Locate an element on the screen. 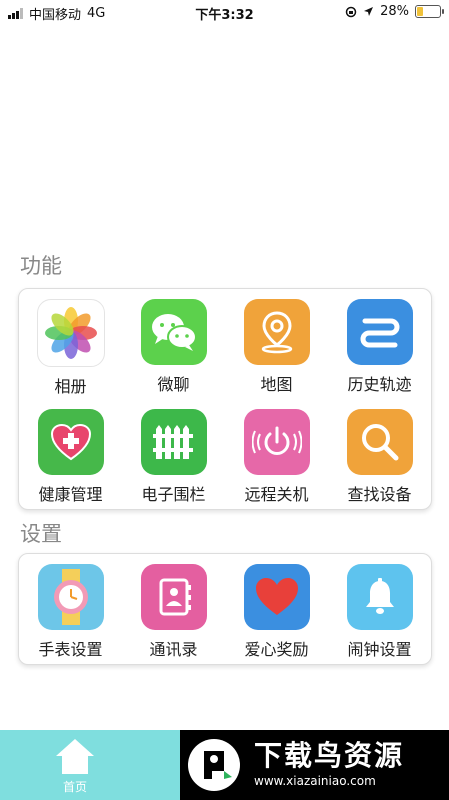 This screenshot has width=449, height=800. search-icon is located at coordinates (379, 442).